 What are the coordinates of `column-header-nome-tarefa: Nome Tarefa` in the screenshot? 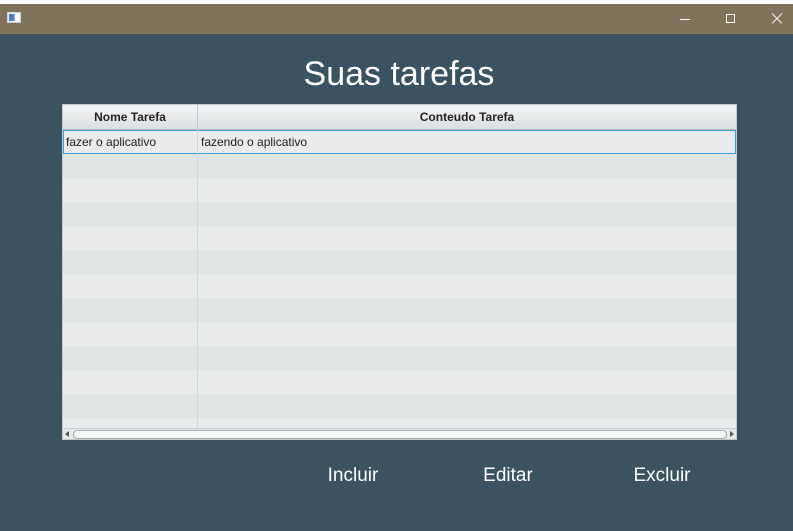 It's located at (130, 117).